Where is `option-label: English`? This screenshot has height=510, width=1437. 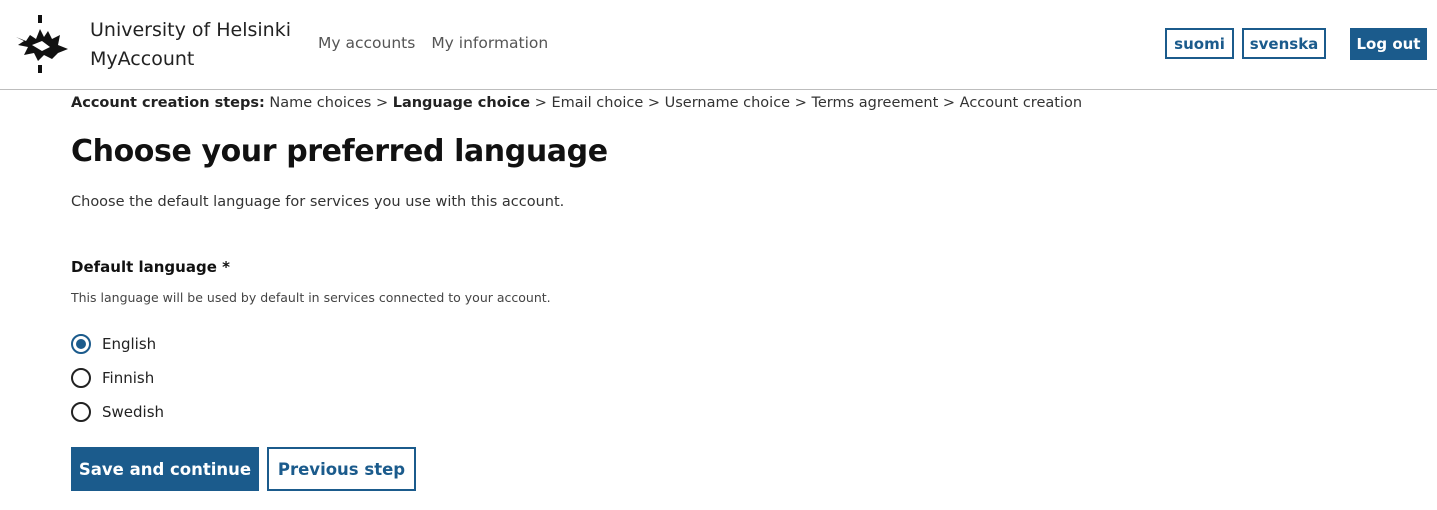
option-label: English is located at coordinates (129, 344).